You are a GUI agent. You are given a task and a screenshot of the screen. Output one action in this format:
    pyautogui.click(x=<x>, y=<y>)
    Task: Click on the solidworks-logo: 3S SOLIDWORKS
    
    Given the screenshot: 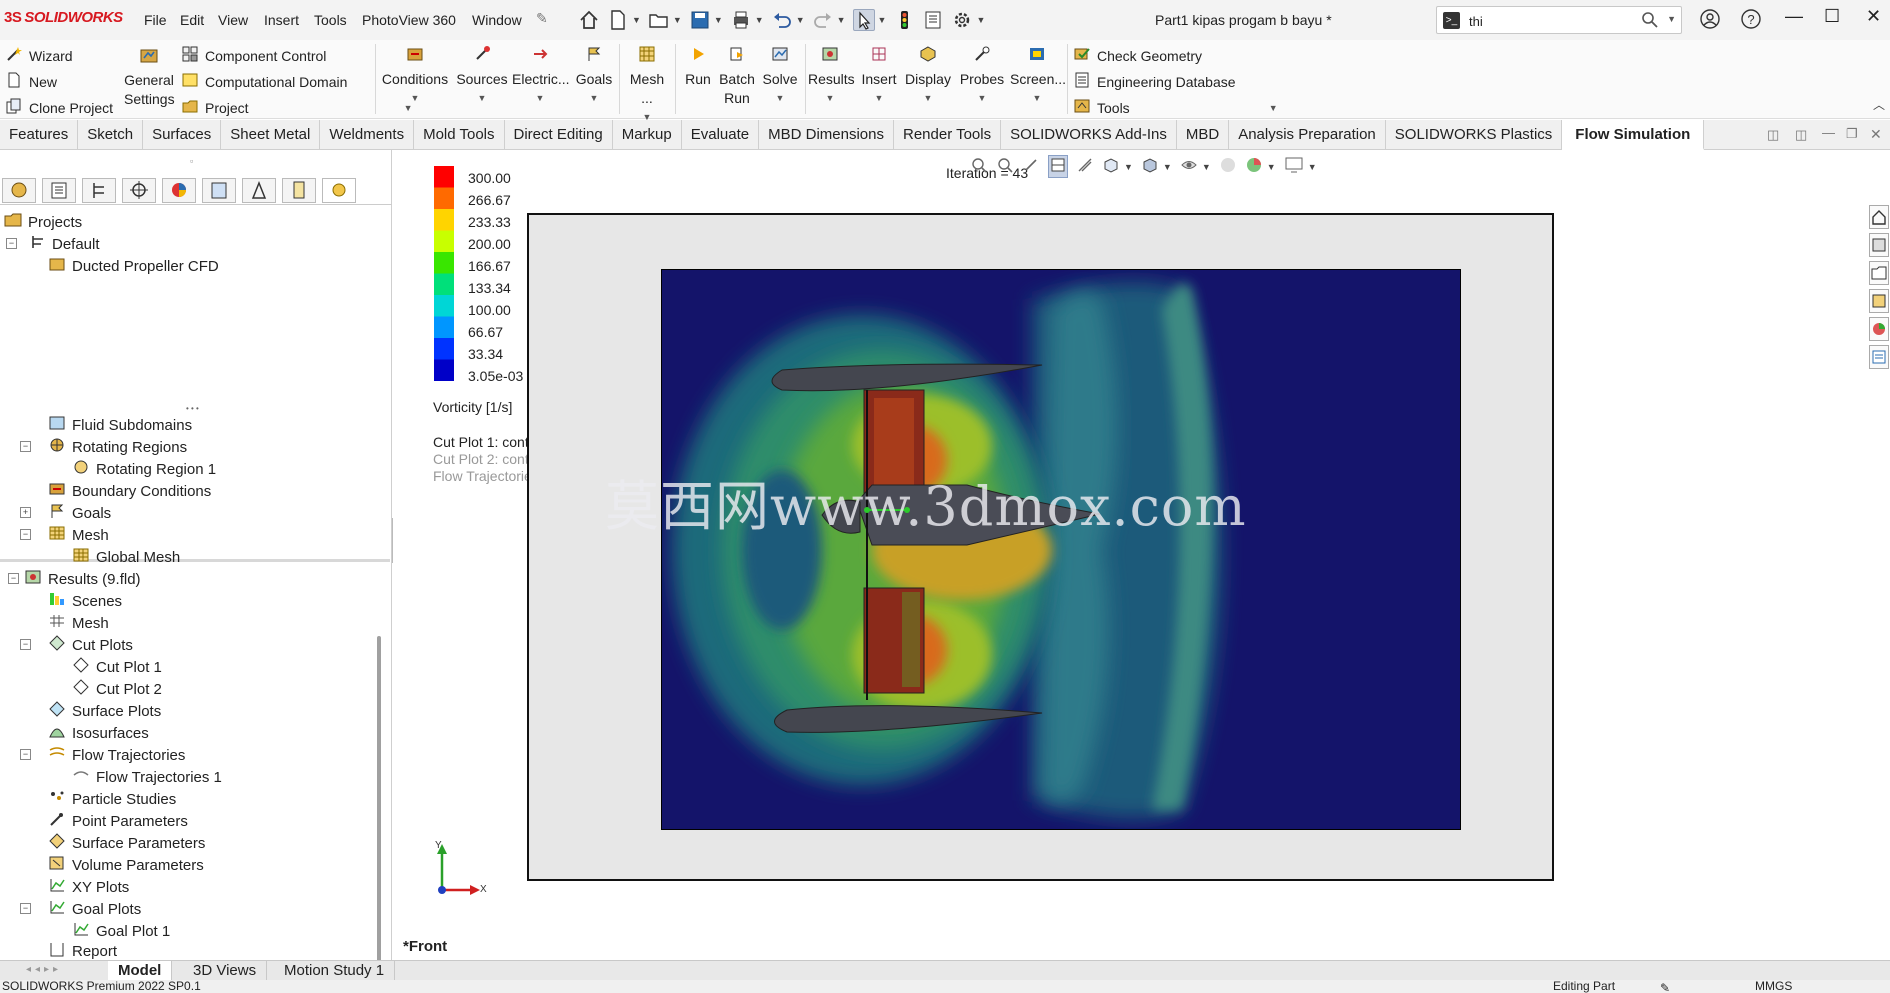 What is the action you would take?
    pyautogui.click(x=63, y=17)
    